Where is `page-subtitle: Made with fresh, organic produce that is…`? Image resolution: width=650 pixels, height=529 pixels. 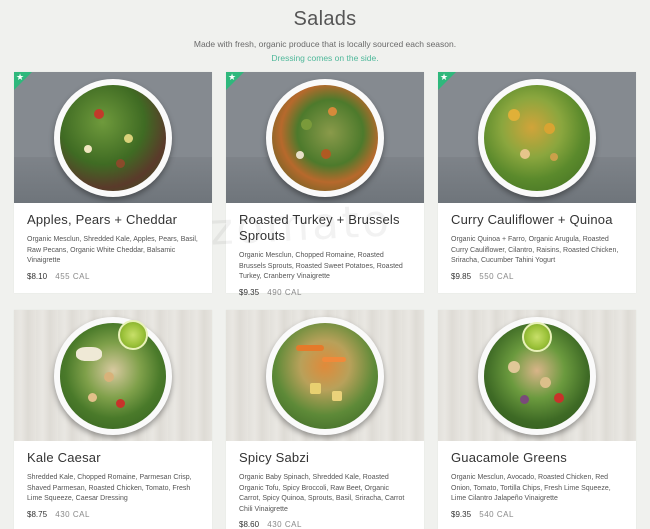
page-subtitle: Made with fresh, organic produce that is… is located at coordinates (325, 44).